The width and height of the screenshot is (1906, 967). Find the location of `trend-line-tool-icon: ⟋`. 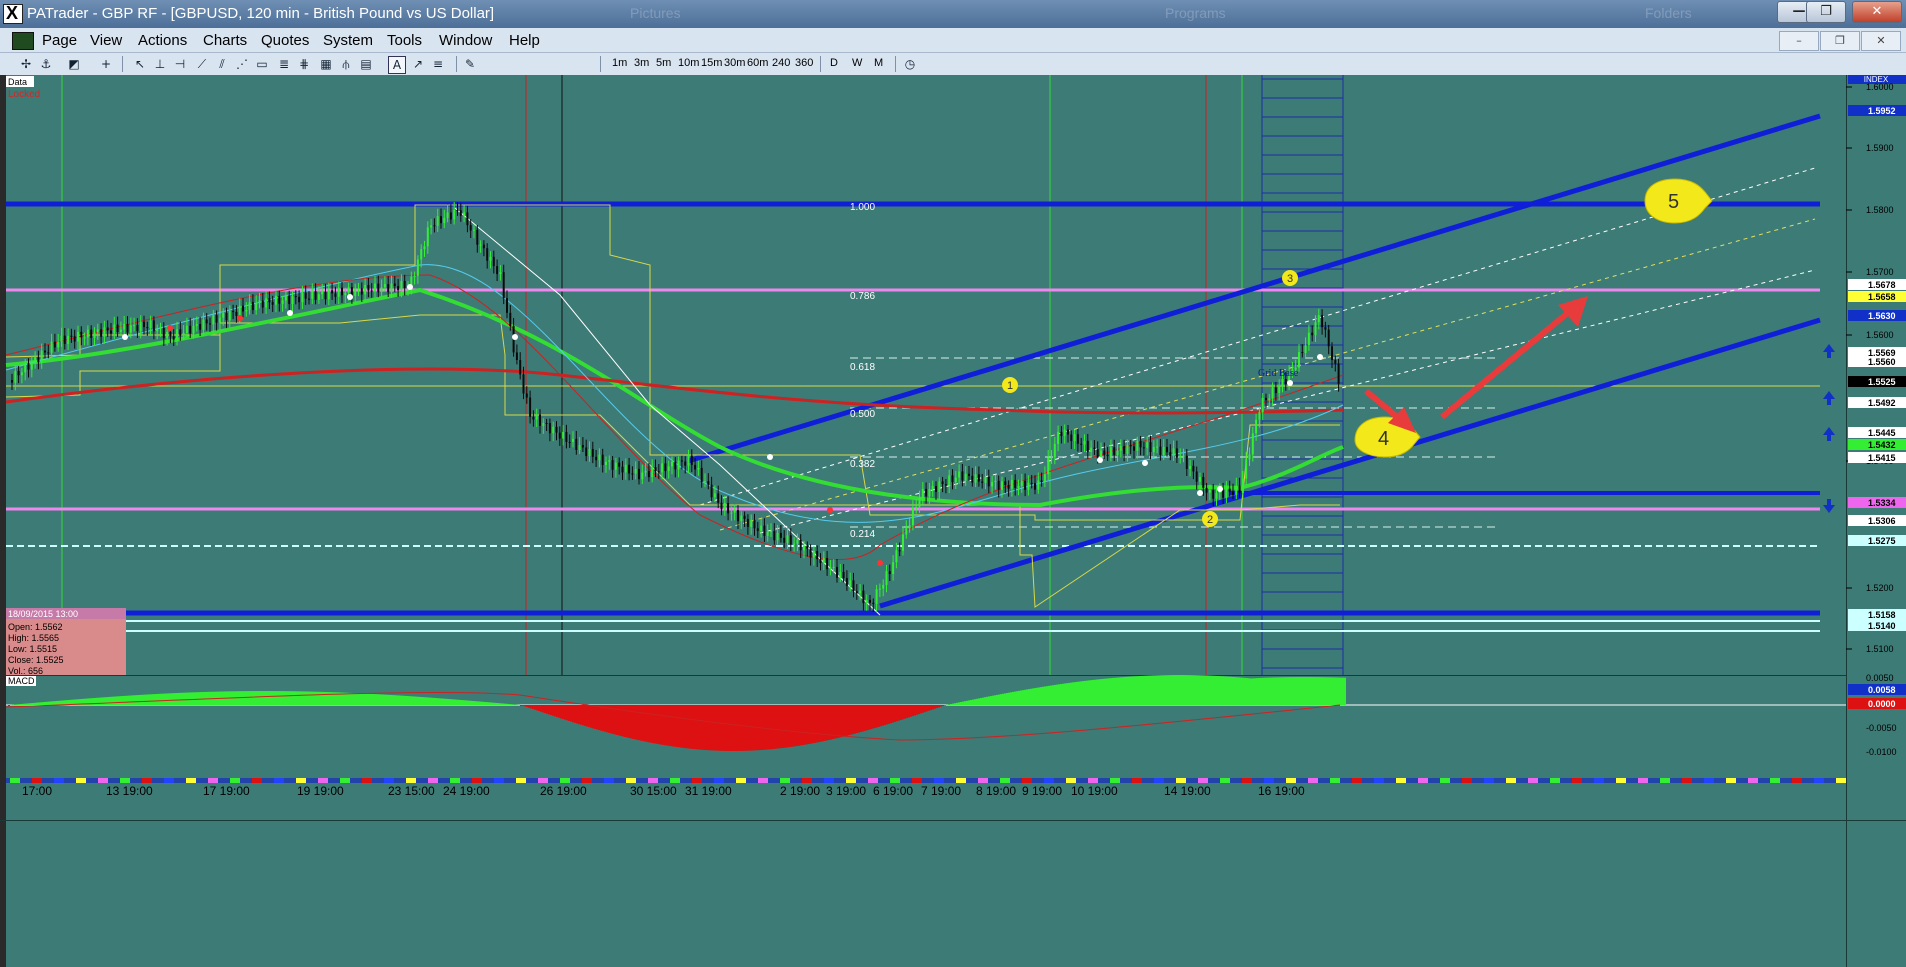

trend-line-tool-icon: ⟋ is located at coordinates (202, 64).